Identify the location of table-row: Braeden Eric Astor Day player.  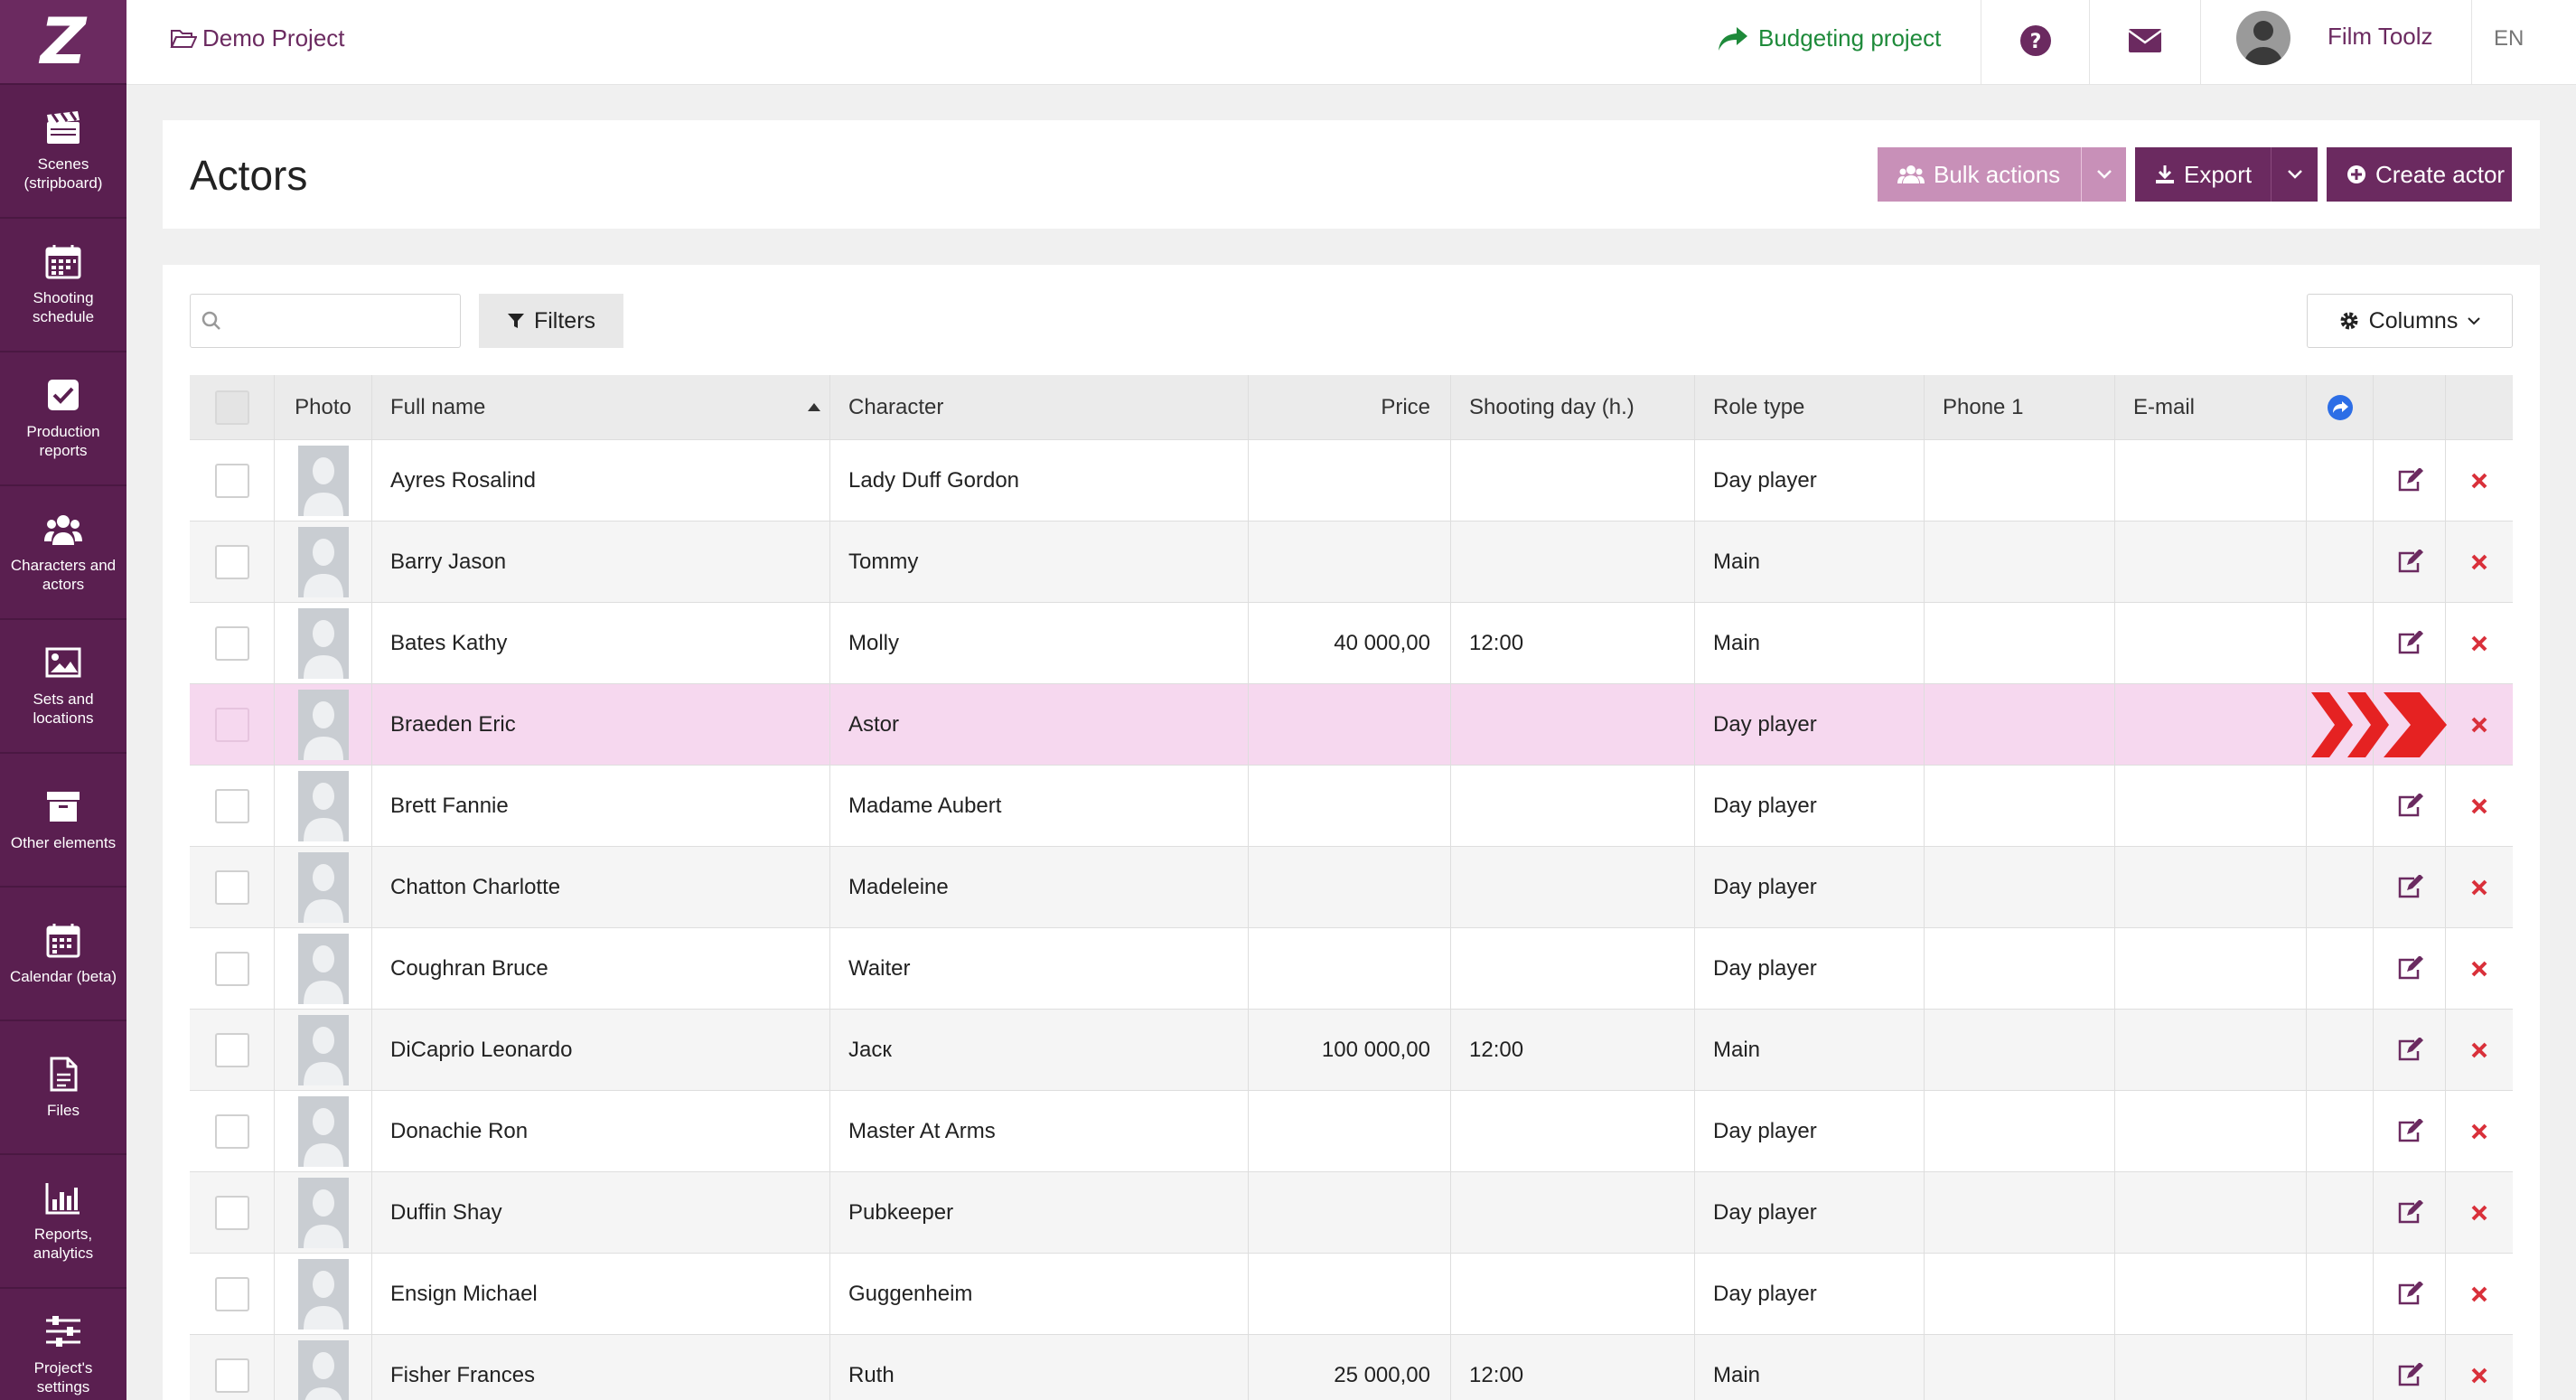
(1351, 725).